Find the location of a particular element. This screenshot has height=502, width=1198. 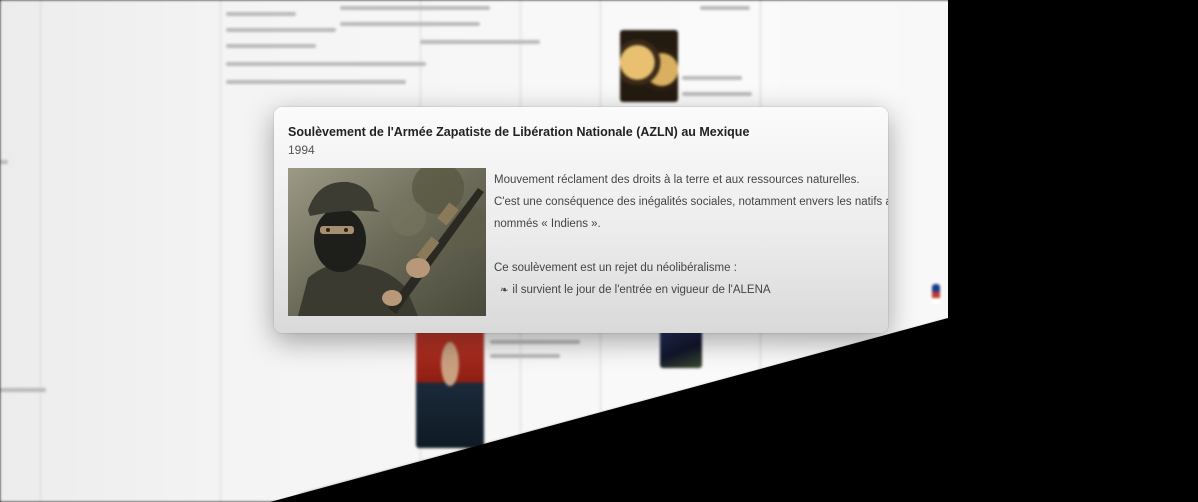

portrait-thumbnail is located at coordinates (450, 388).